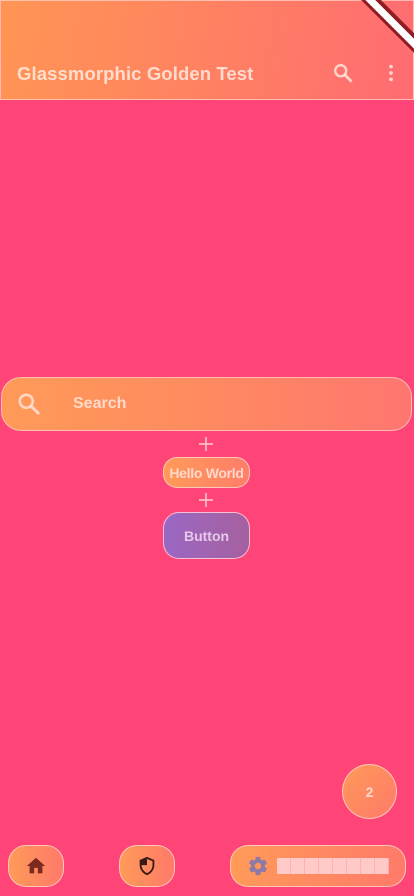 The height and width of the screenshot is (896, 414). I want to click on search-action-button, so click(343, 73).